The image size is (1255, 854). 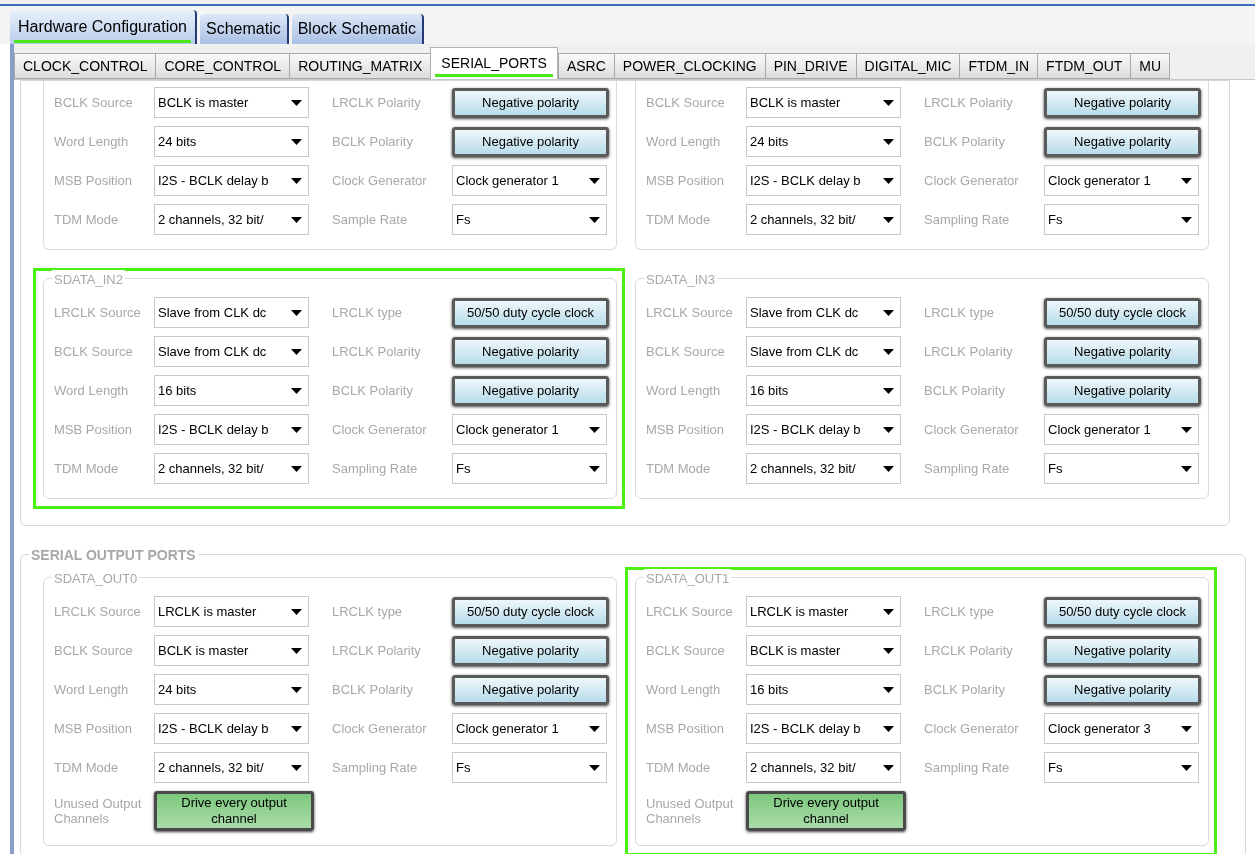 What do you see at coordinates (88, 280) in the screenshot?
I see `group-title: SDATA_IN2` at bounding box center [88, 280].